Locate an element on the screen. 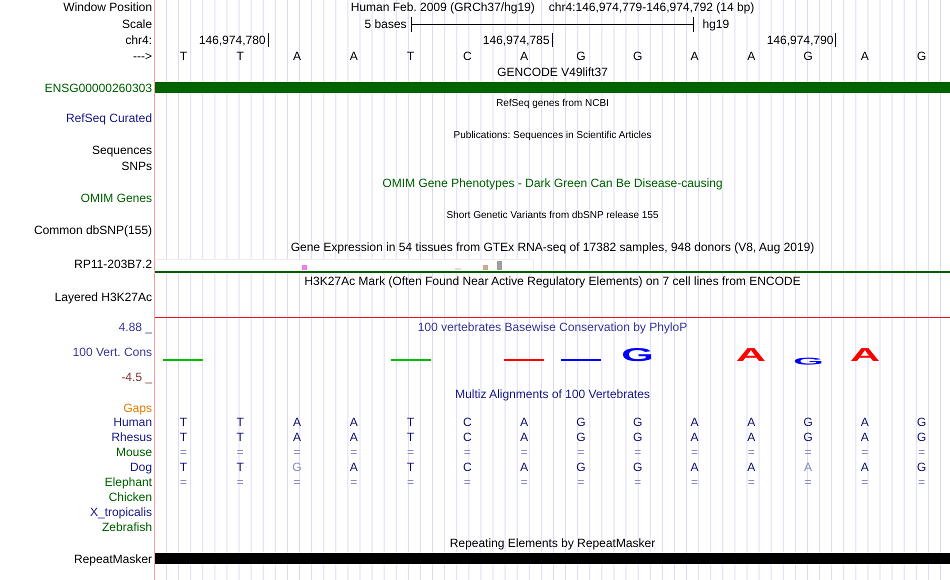 Image resolution: width=950 pixels, height=580 pixels. track-label: chr4: is located at coordinates (138, 40).